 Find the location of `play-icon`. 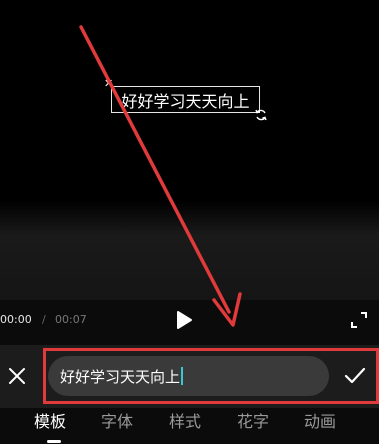

play-icon is located at coordinates (184, 320).